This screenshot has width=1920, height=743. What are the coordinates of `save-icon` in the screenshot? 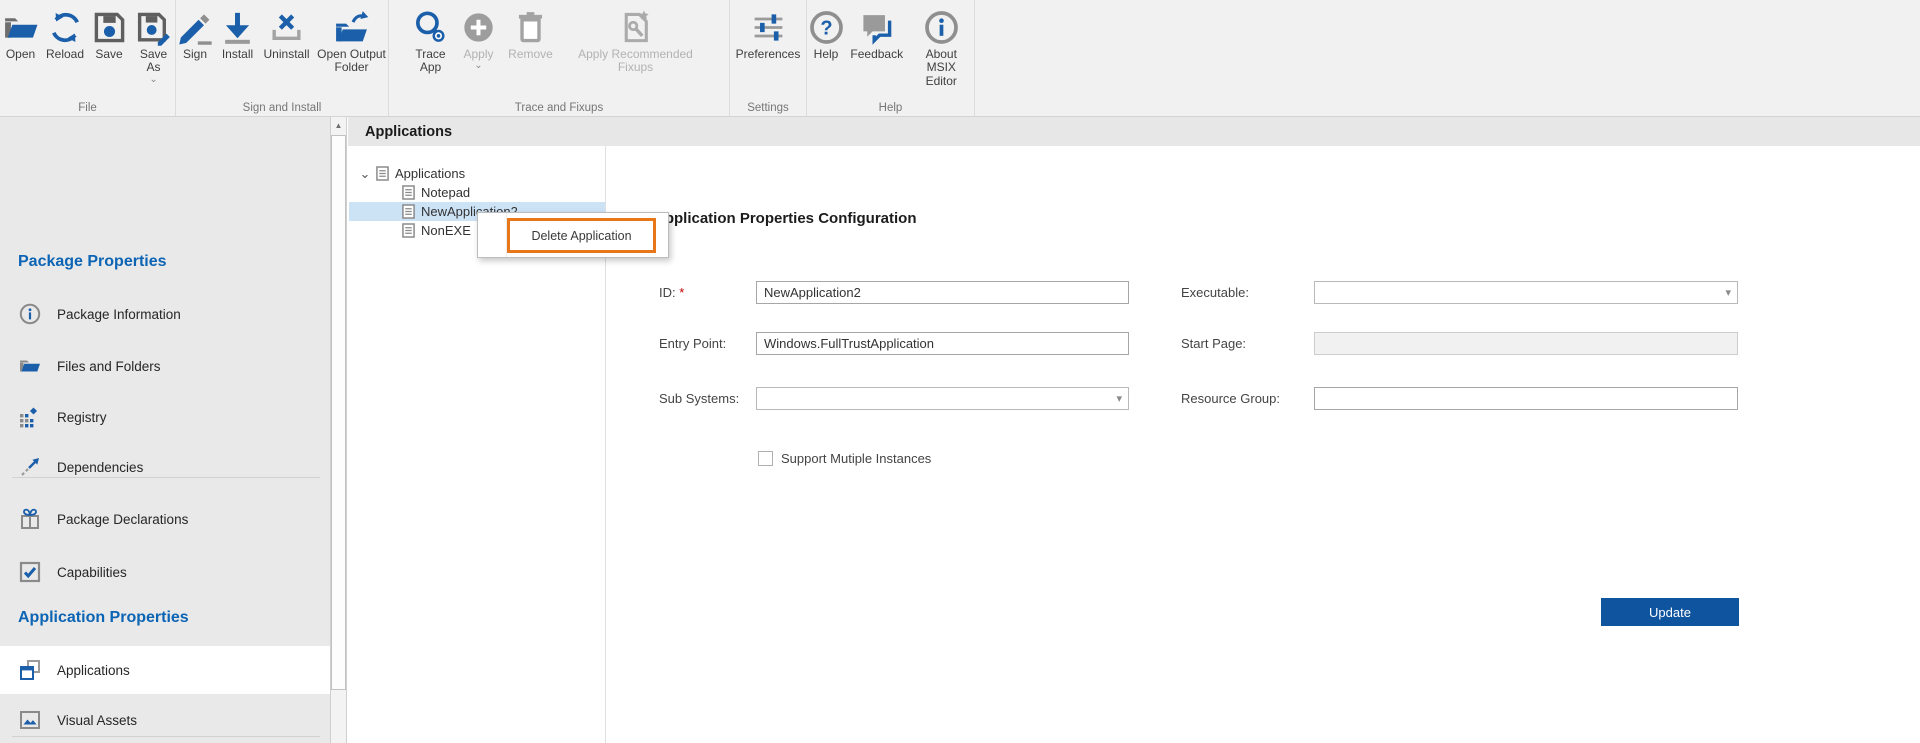 It's located at (109, 27).